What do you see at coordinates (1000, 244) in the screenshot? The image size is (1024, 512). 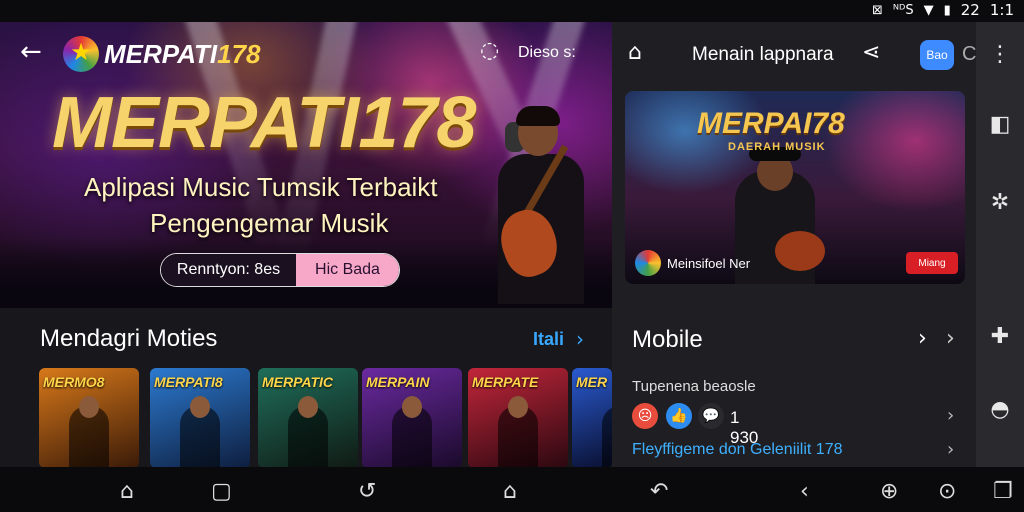 I see `side-rail: ⋮ ◧ ✲ ✚ ◓` at bounding box center [1000, 244].